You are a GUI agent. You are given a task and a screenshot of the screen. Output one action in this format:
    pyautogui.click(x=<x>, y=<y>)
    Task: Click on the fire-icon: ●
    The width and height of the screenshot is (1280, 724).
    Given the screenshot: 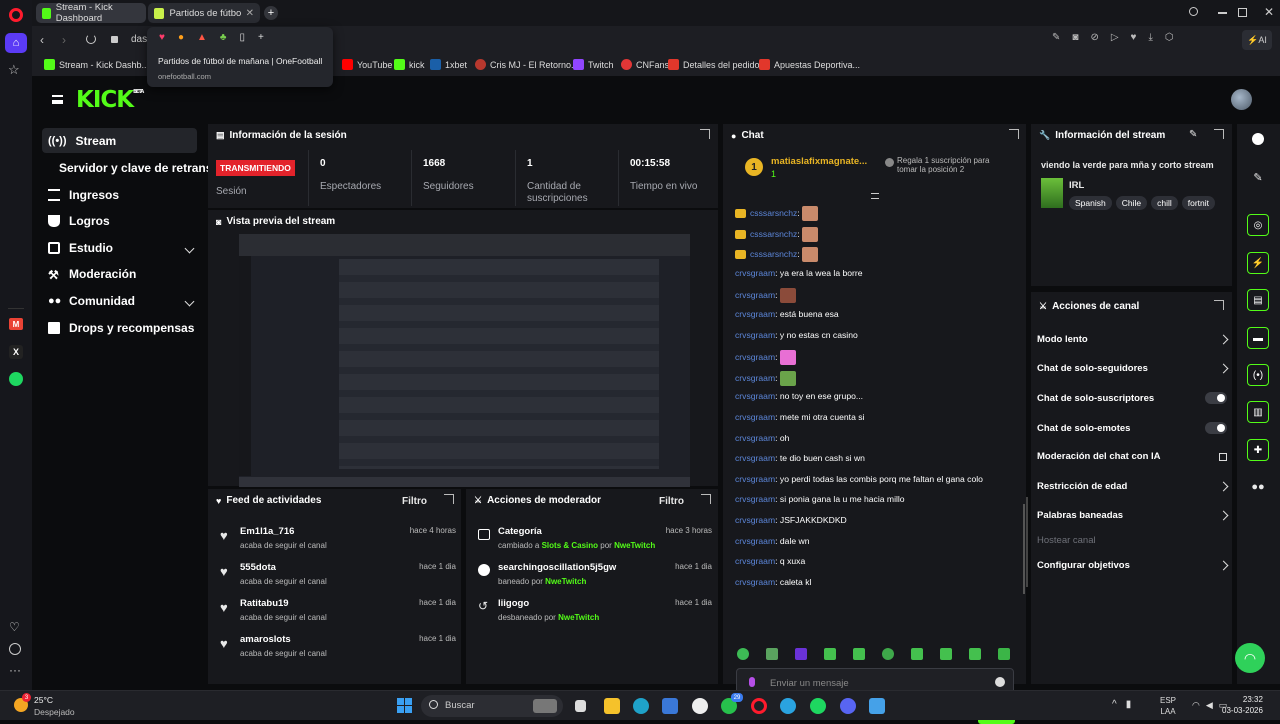 What is the action you would take?
    pyautogui.click(x=181, y=37)
    